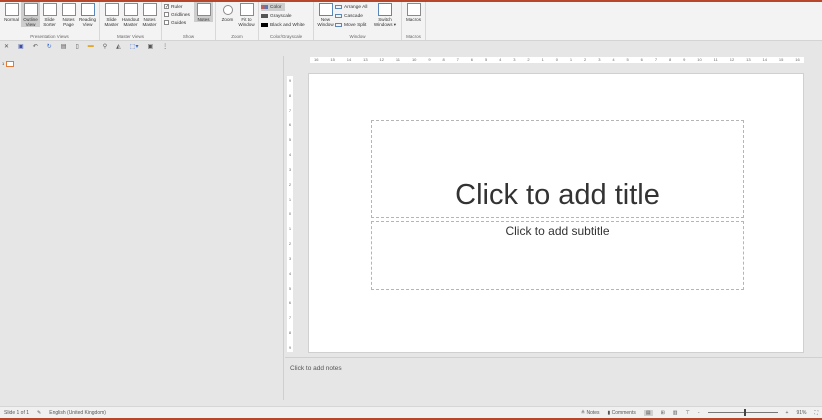  I want to click on undo-icon: ↶, so click(35, 46).